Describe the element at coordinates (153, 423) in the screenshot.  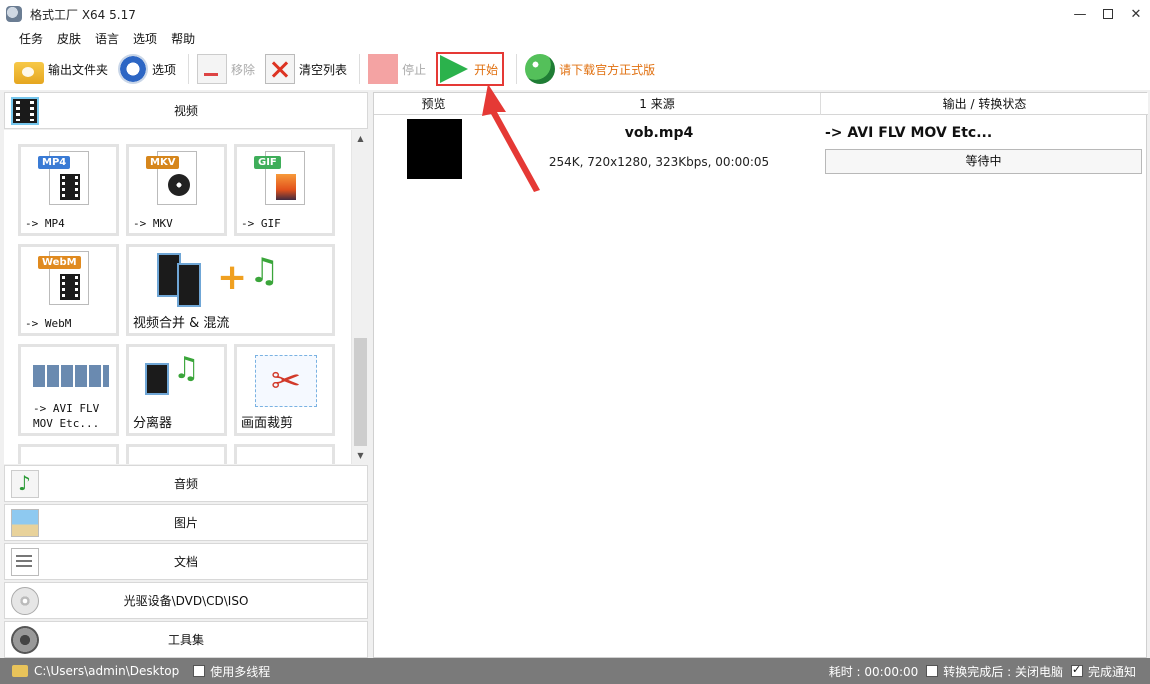
I see `tile-splitter-label: 分离器` at that location.